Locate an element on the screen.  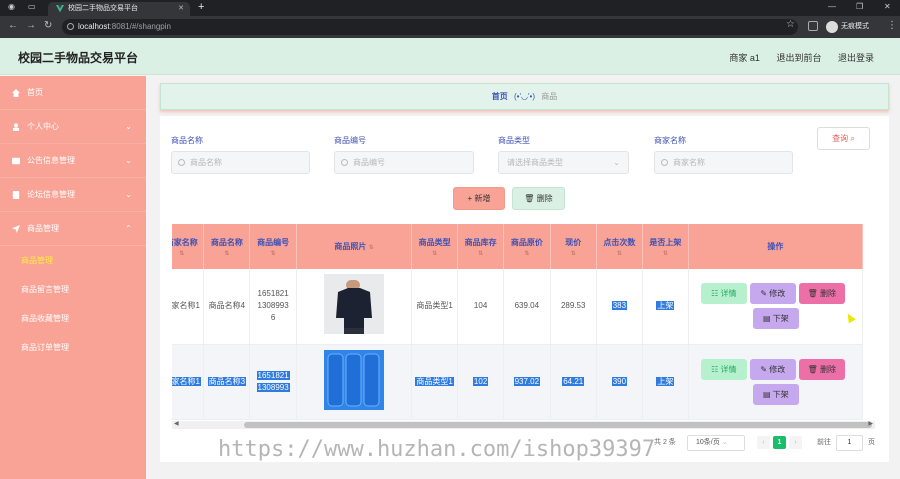
sidebar-item-profile: 个人中心 ⌄ is located at coordinates (73, 127).